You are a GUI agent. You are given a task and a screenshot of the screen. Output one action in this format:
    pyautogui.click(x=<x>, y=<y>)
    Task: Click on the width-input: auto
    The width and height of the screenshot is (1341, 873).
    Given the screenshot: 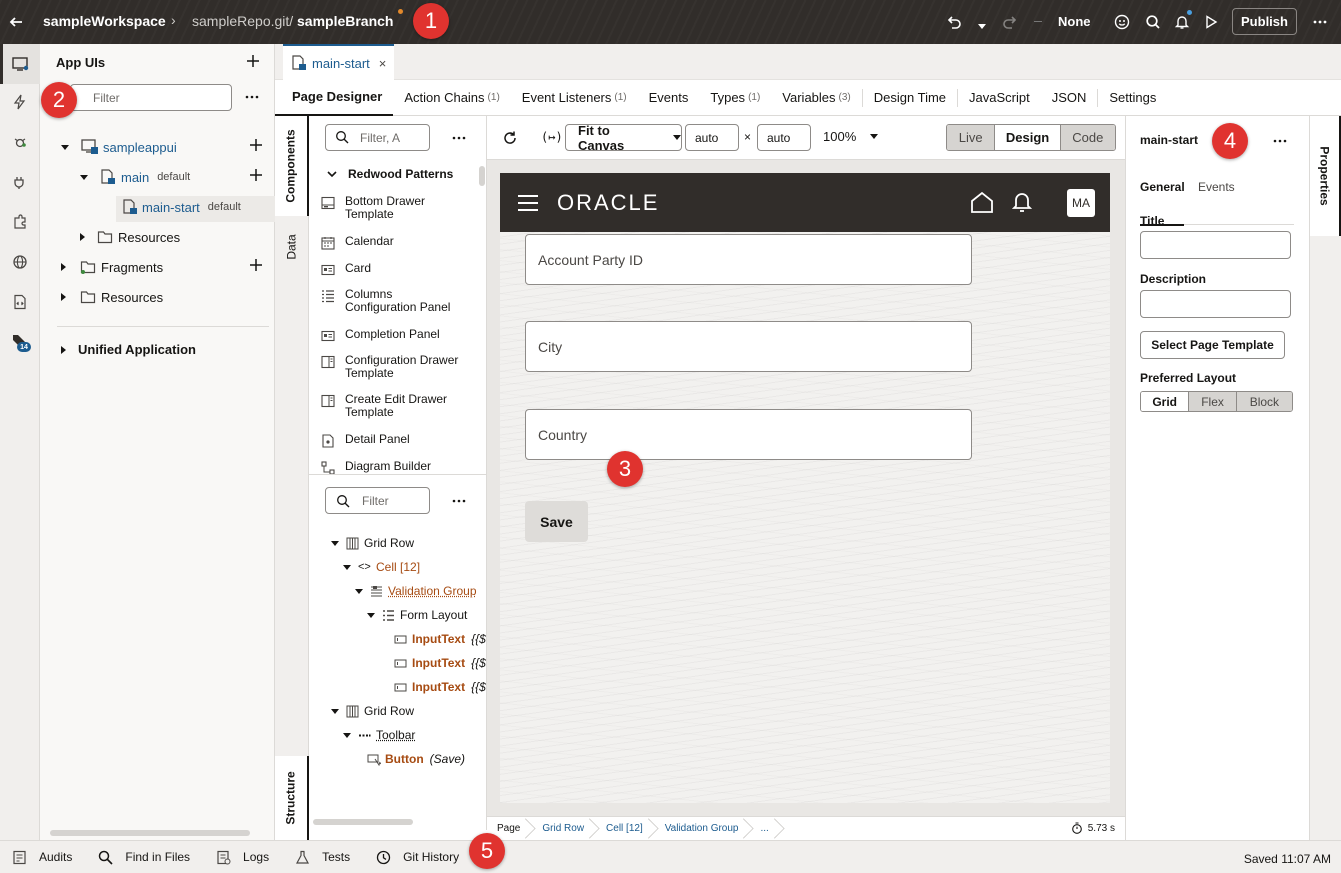 What is the action you would take?
    pyautogui.click(x=712, y=137)
    